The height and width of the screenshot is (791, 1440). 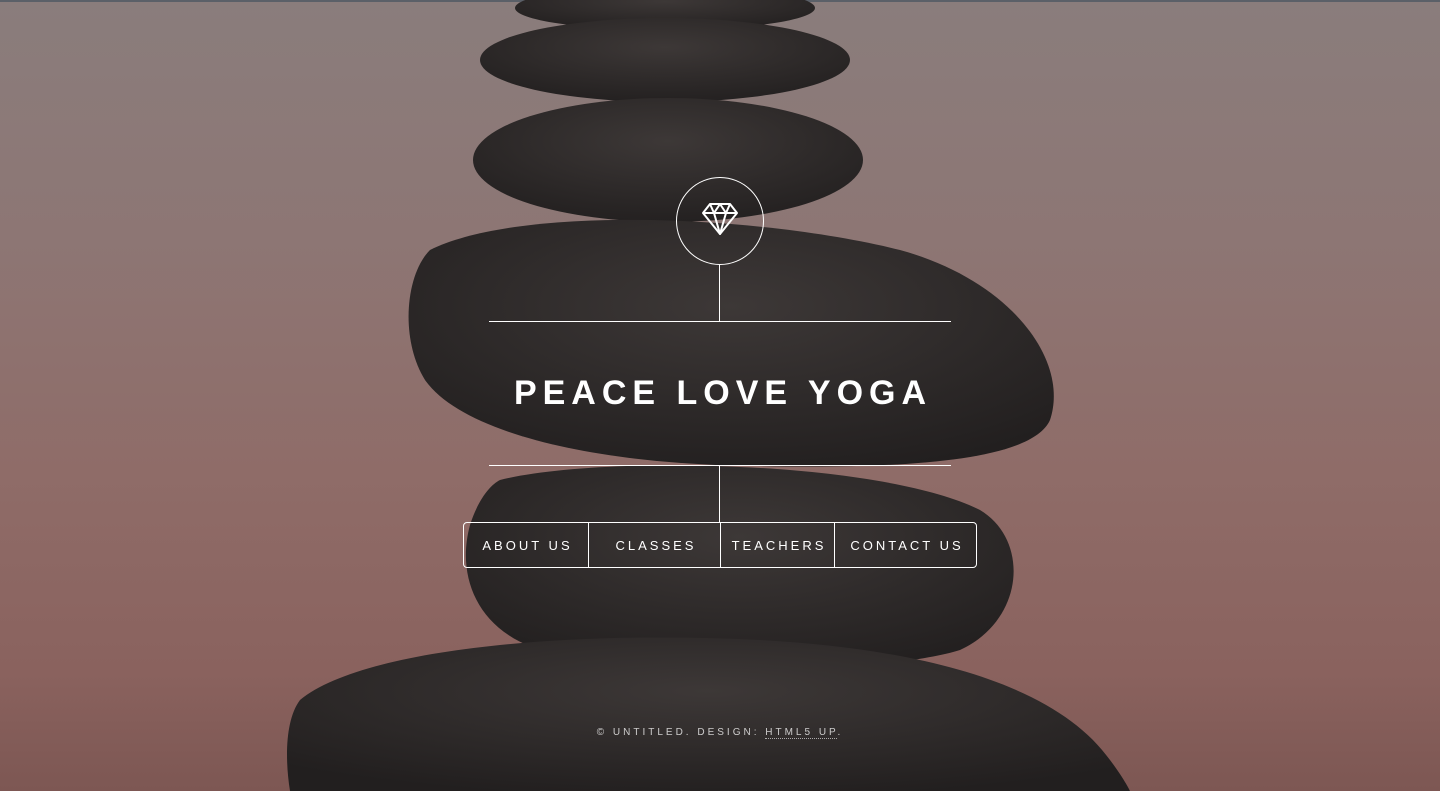 I want to click on logo, so click(x=720, y=221).